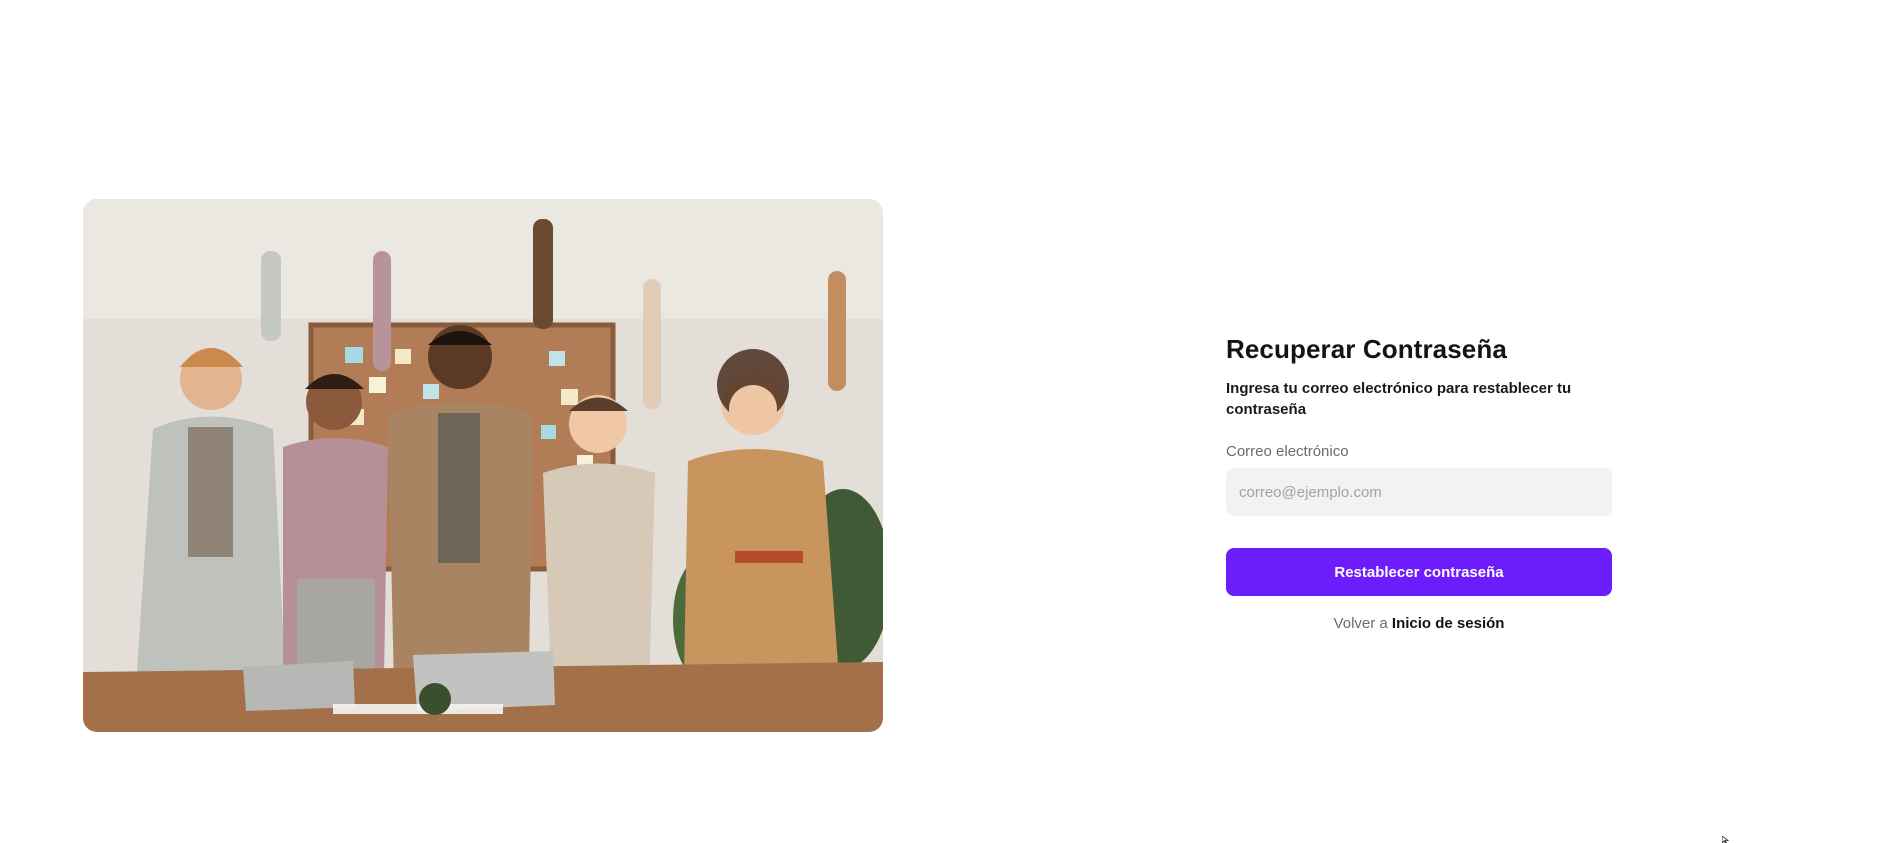 The width and height of the screenshot is (1894, 843). I want to click on login-link: Inicio de sesión, so click(1448, 623).